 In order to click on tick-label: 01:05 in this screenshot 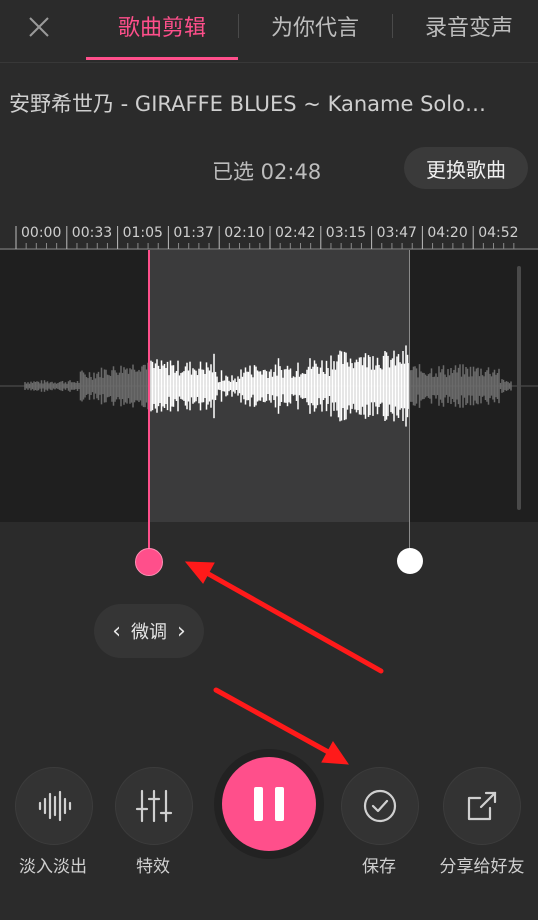, I will do `click(142, 233)`.